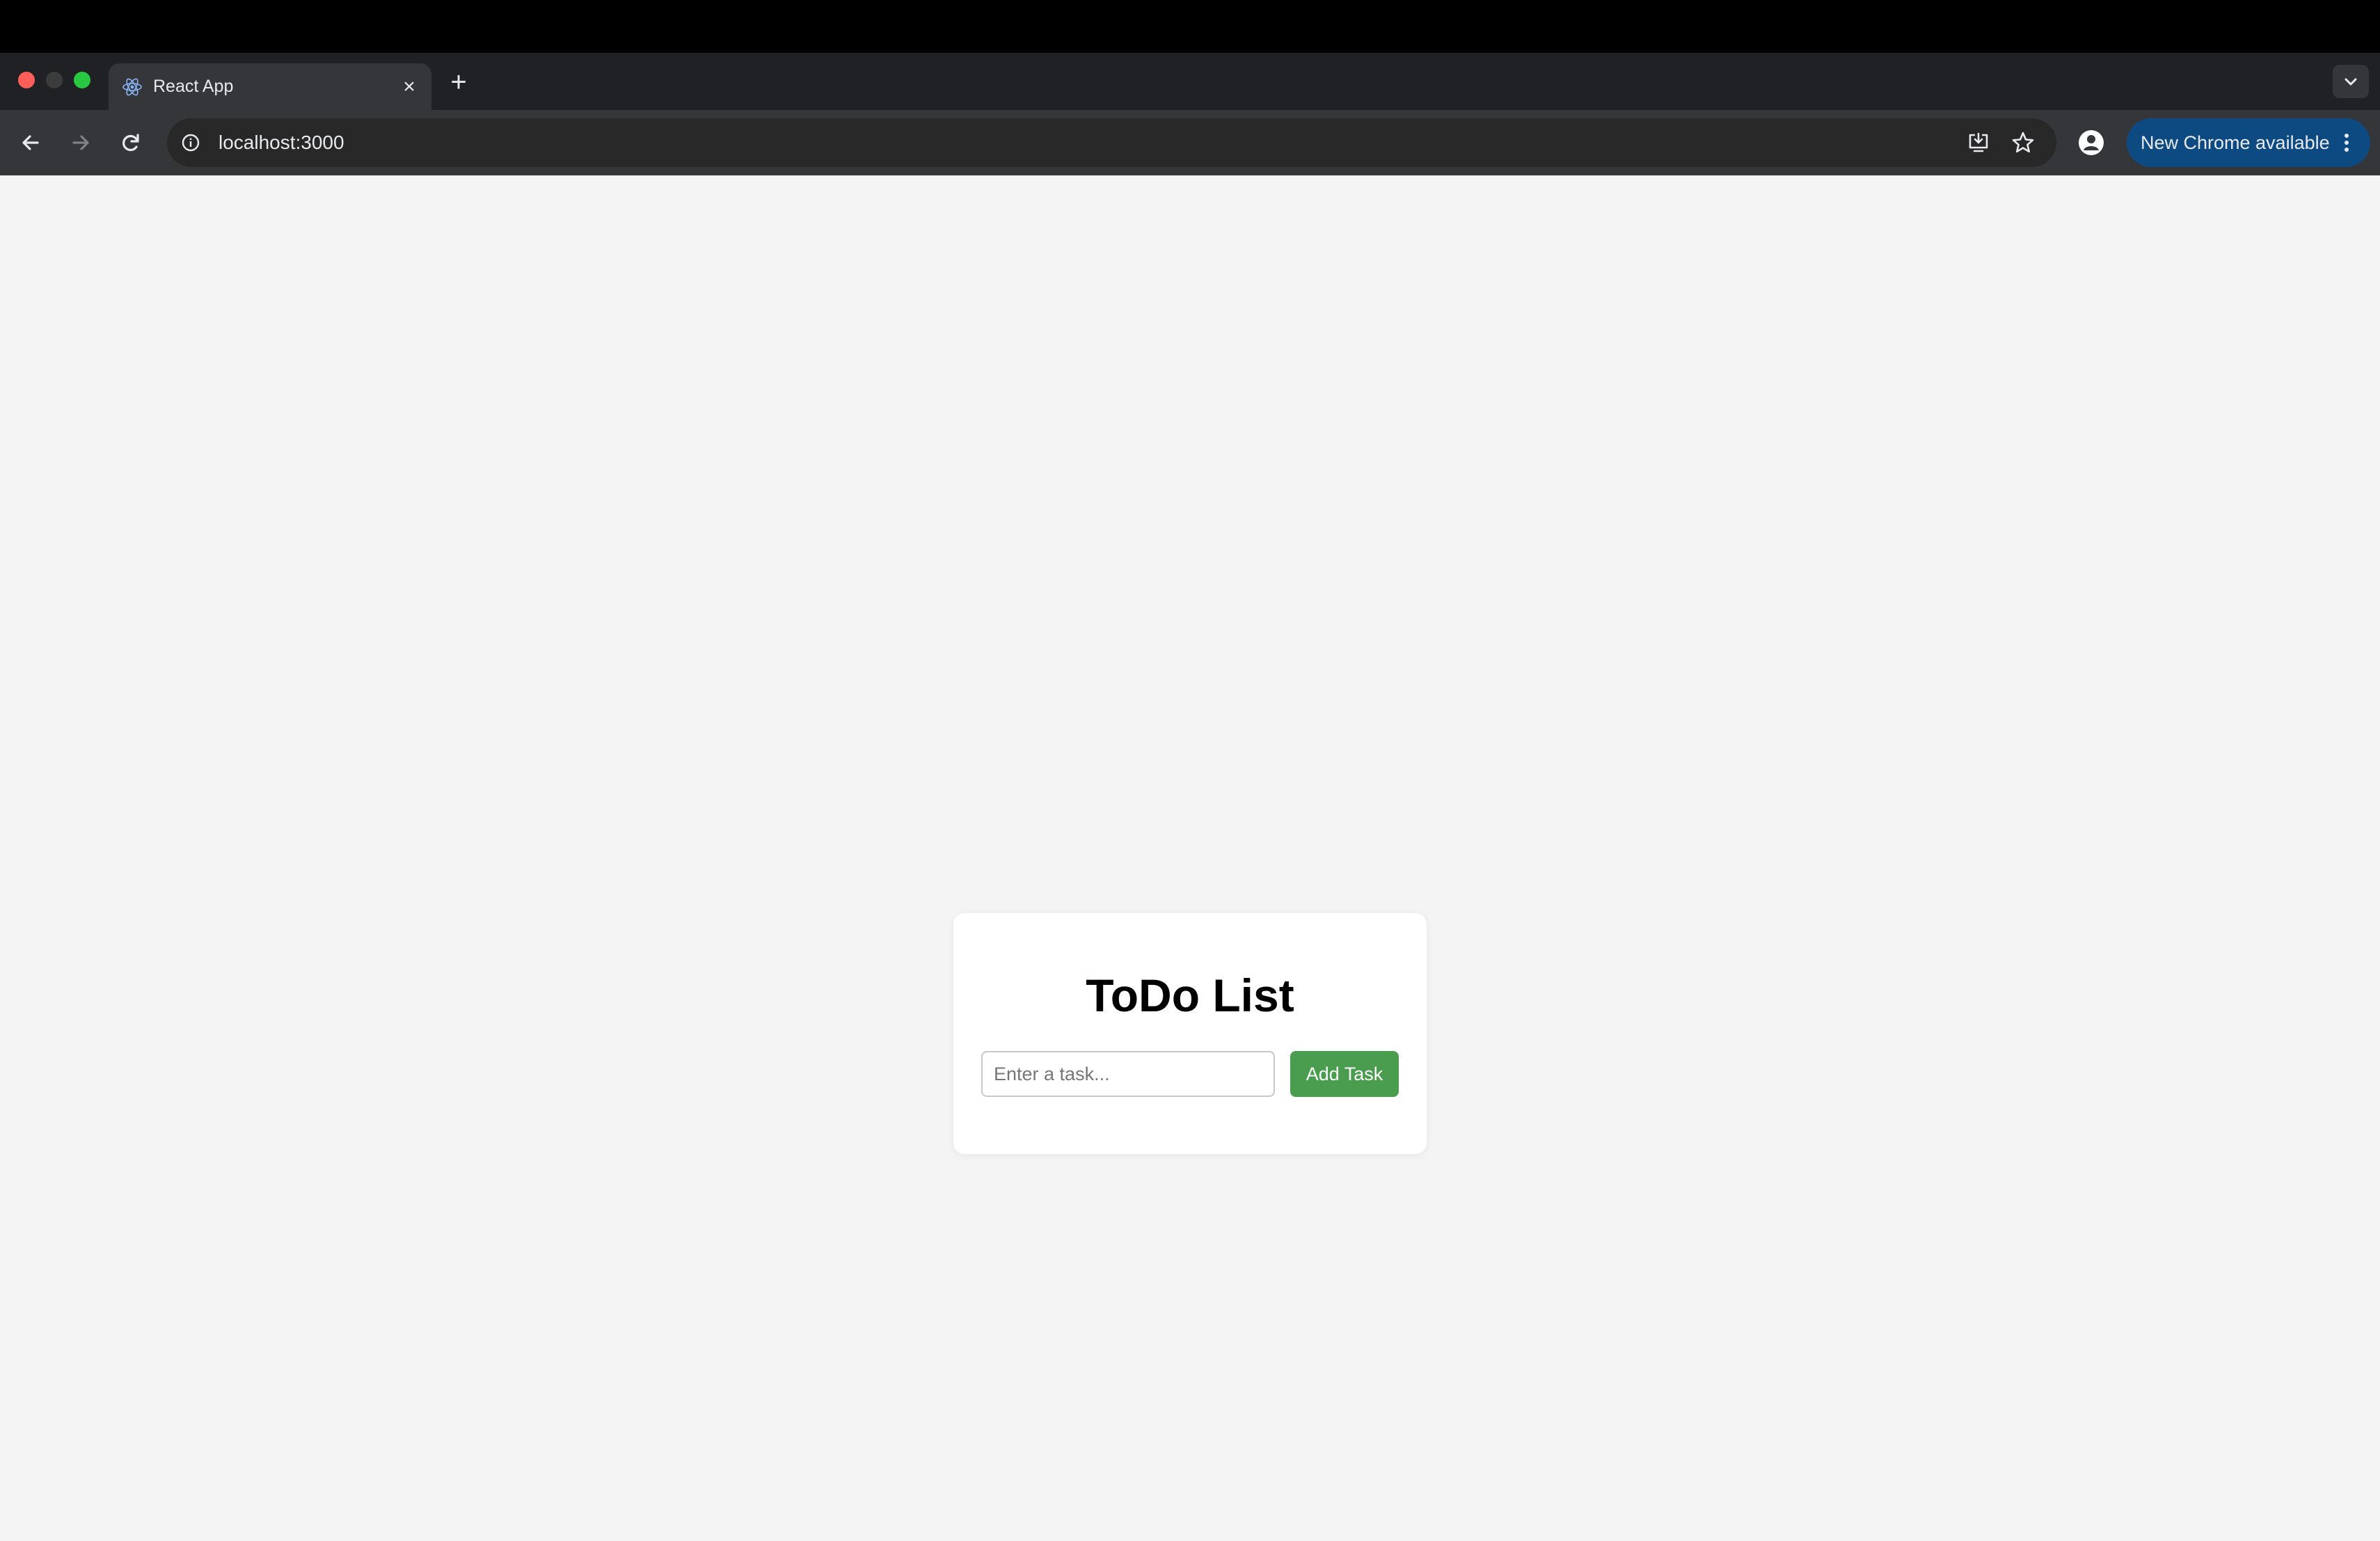 The width and height of the screenshot is (2380, 1541). I want to click on site-info-icon, so click(191, 143).